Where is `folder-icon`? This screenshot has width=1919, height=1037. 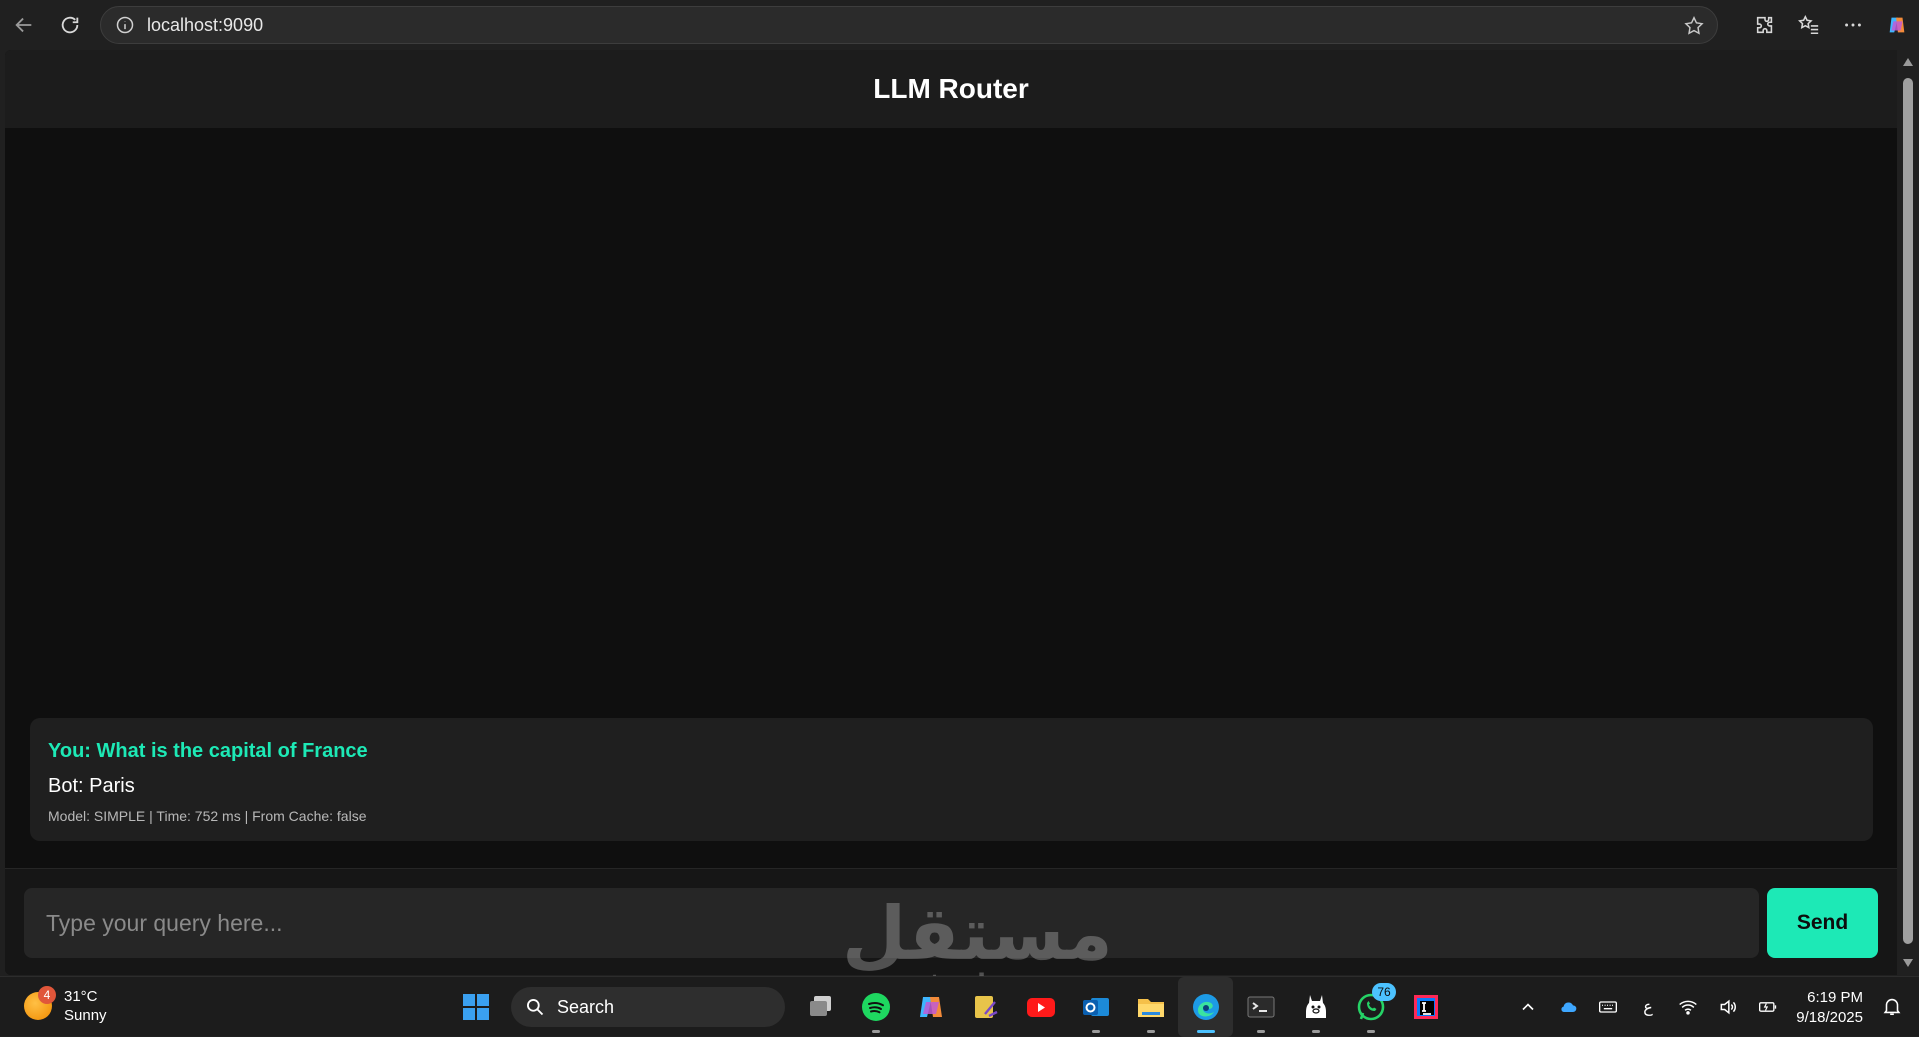
folder-icon is located at coordinates (1150, 1008).